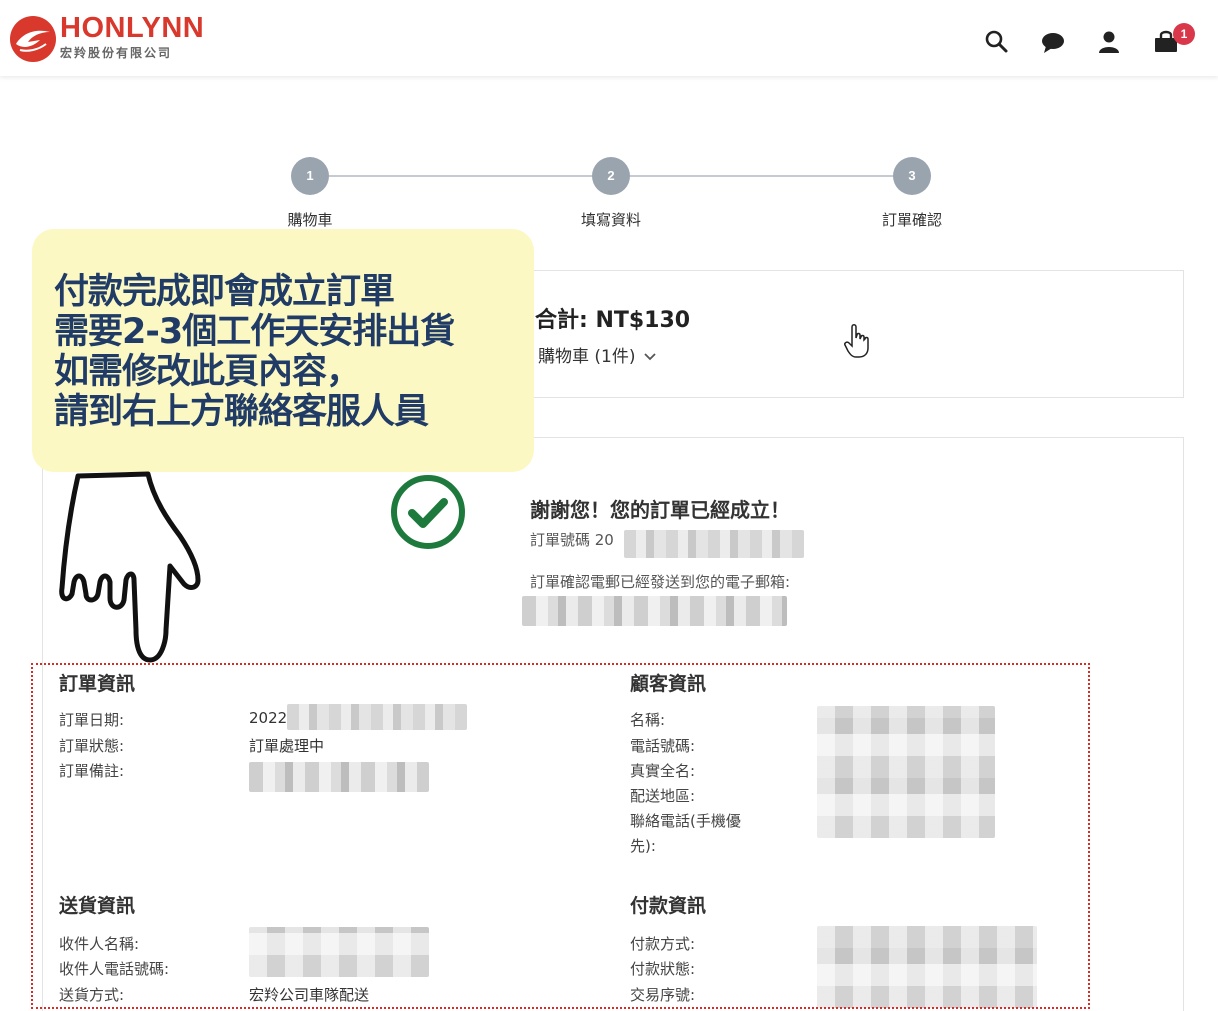 The width and height of the screenshot is (1218, 1011). Describe the element at coordinates (254, 332) in the screenshot. I see `callout-line-2: 需要2-3個工作天安排出貨` at that location.